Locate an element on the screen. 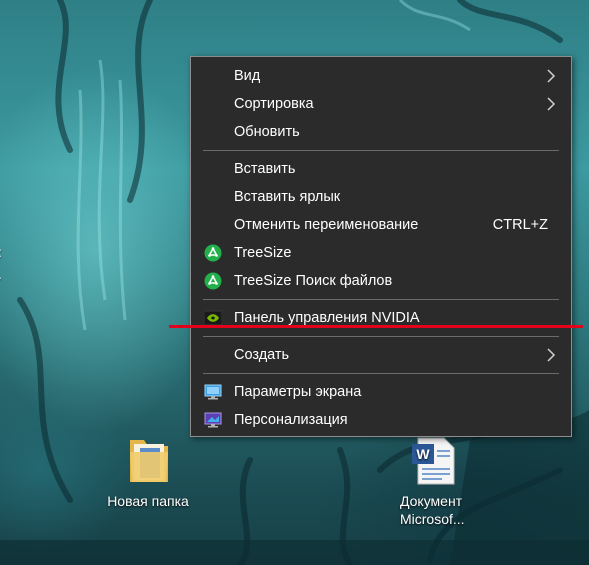 This screenshot has height=565, width=589. svg-text: W is located at coordinates (423, 454).